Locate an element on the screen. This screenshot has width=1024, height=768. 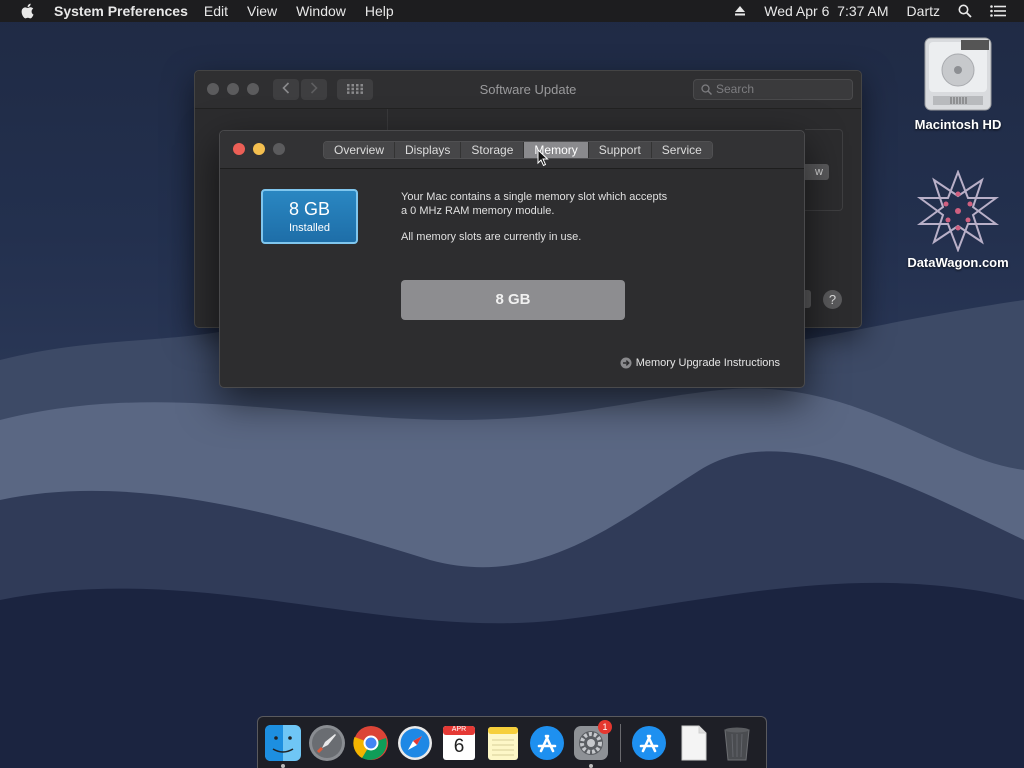
chrome-icon is located at coordinates (370, 742).